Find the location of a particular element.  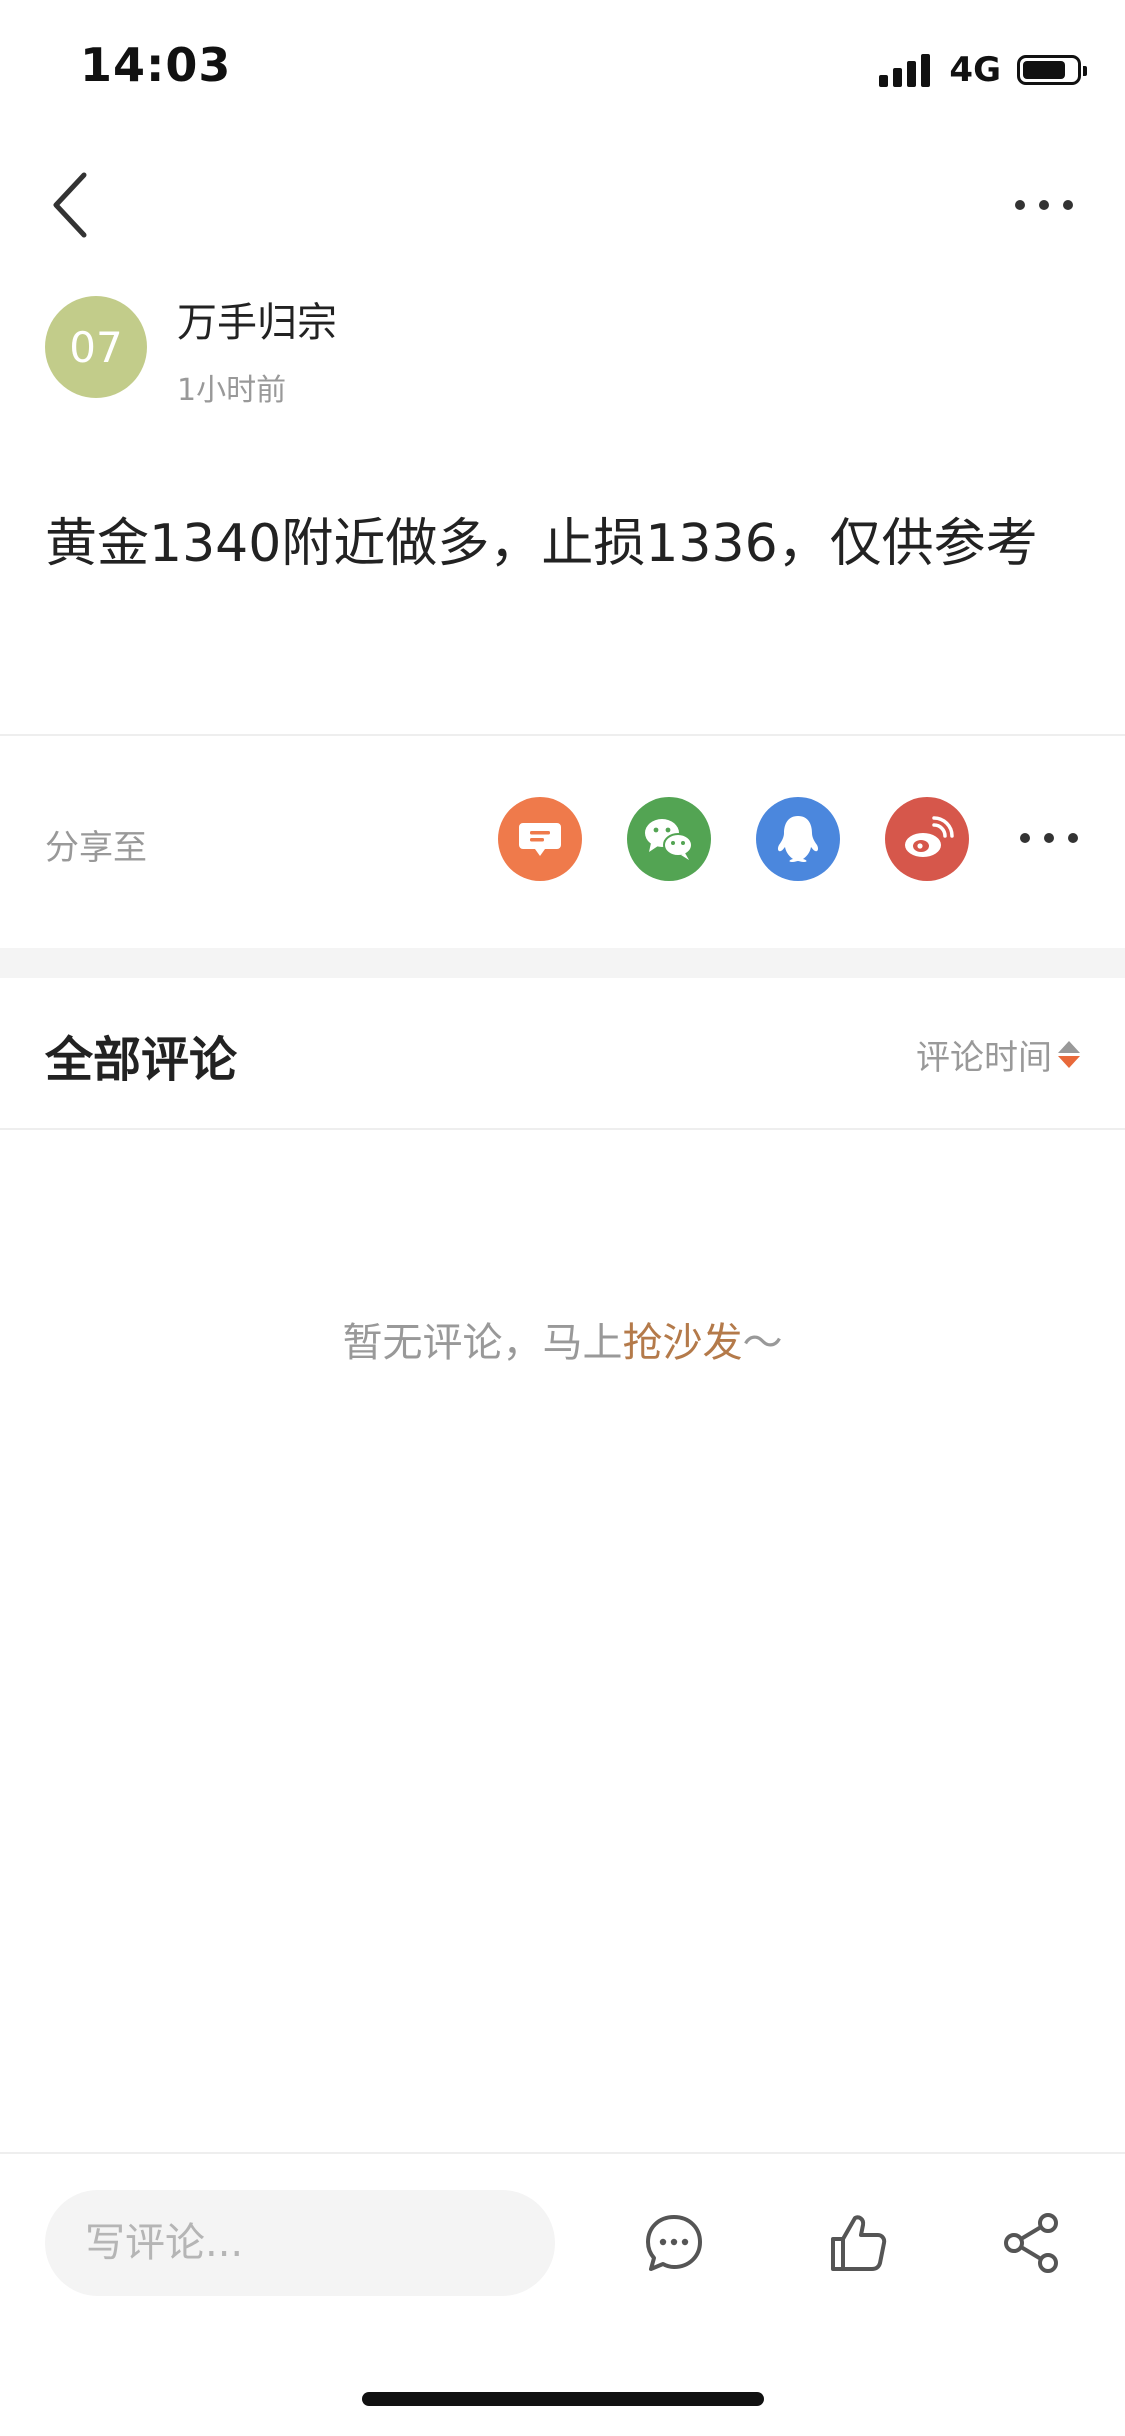

share-message-button is located at coordinates (540, 839).